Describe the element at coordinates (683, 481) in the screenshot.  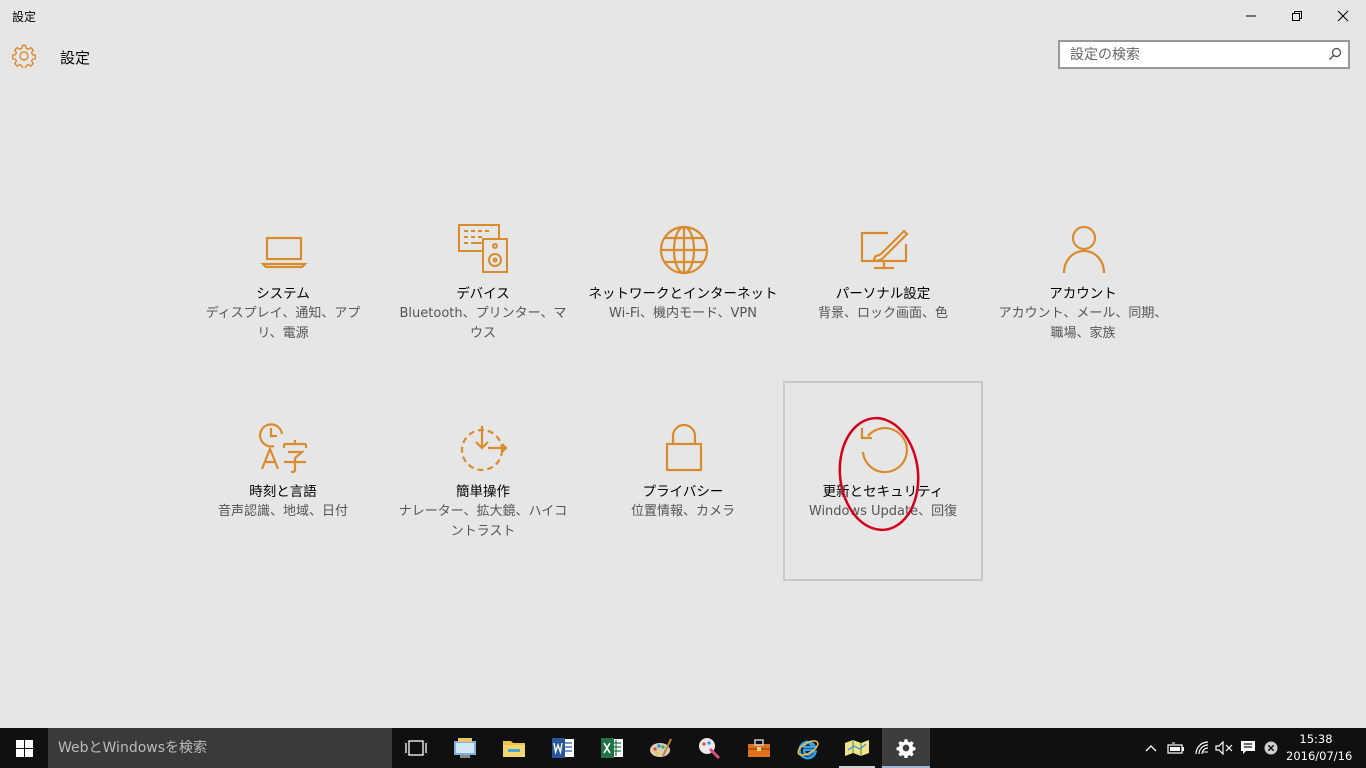
I see `tile-privacy: プライバシー 位置情報、カメラ` at that location.